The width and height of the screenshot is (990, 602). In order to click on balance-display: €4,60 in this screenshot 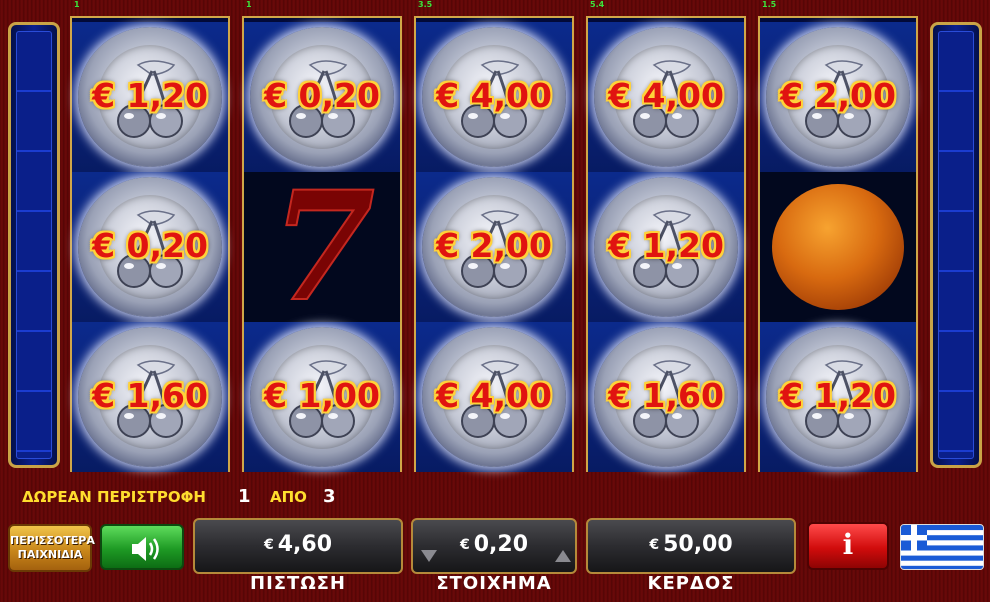, I will do `click(298, 546)`.